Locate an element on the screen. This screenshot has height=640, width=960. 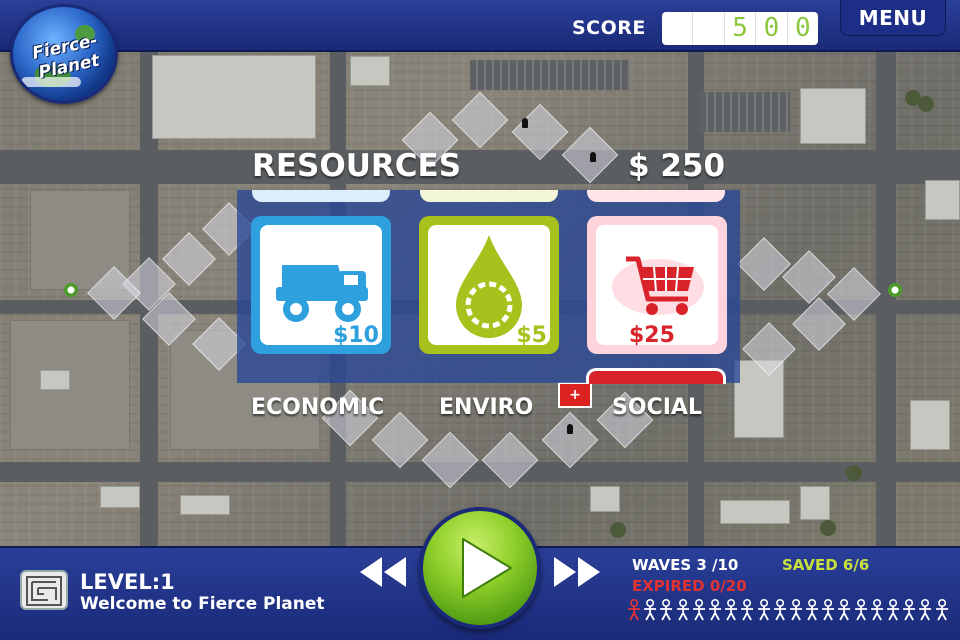
score-label: SCORE is located at coordinates (609, 28).